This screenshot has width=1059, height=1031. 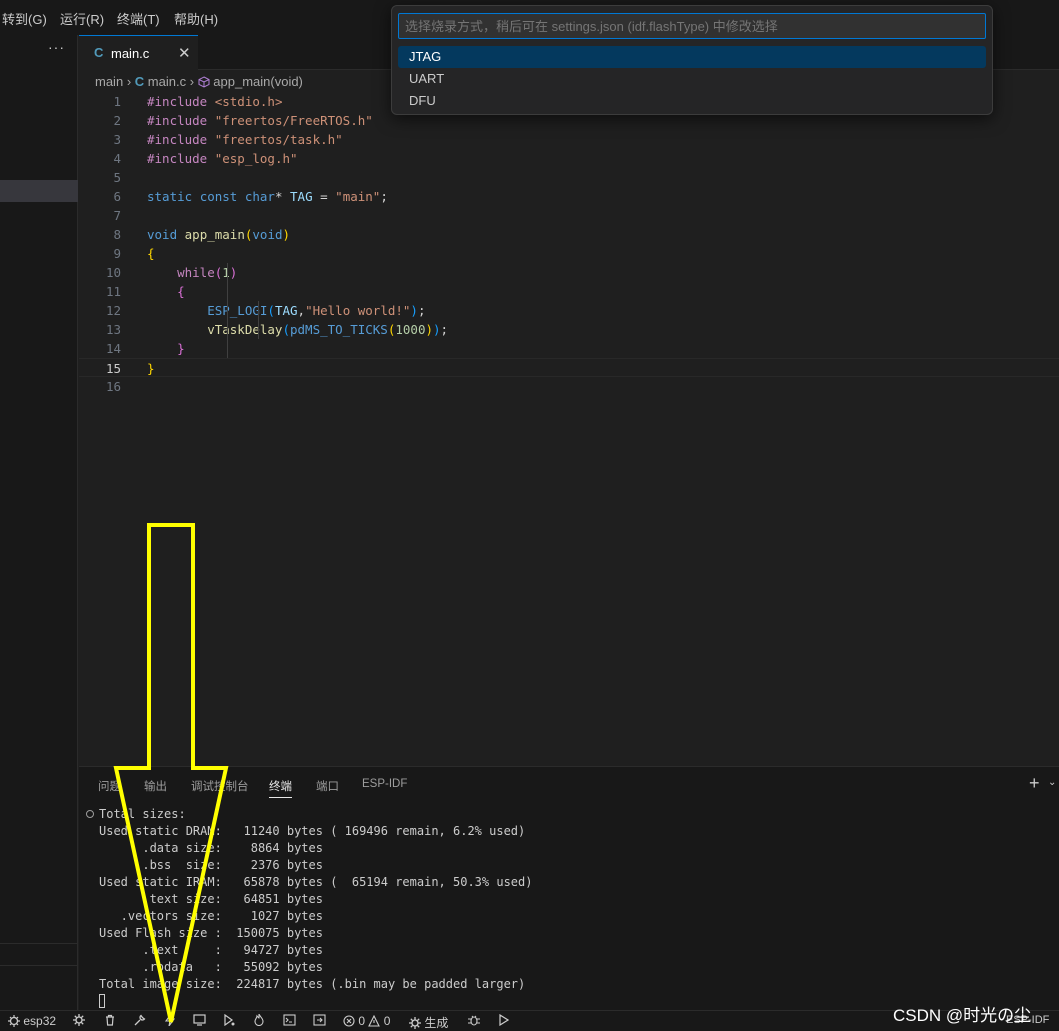 I want to click on code-line: 7, so click(x=569, y=215).